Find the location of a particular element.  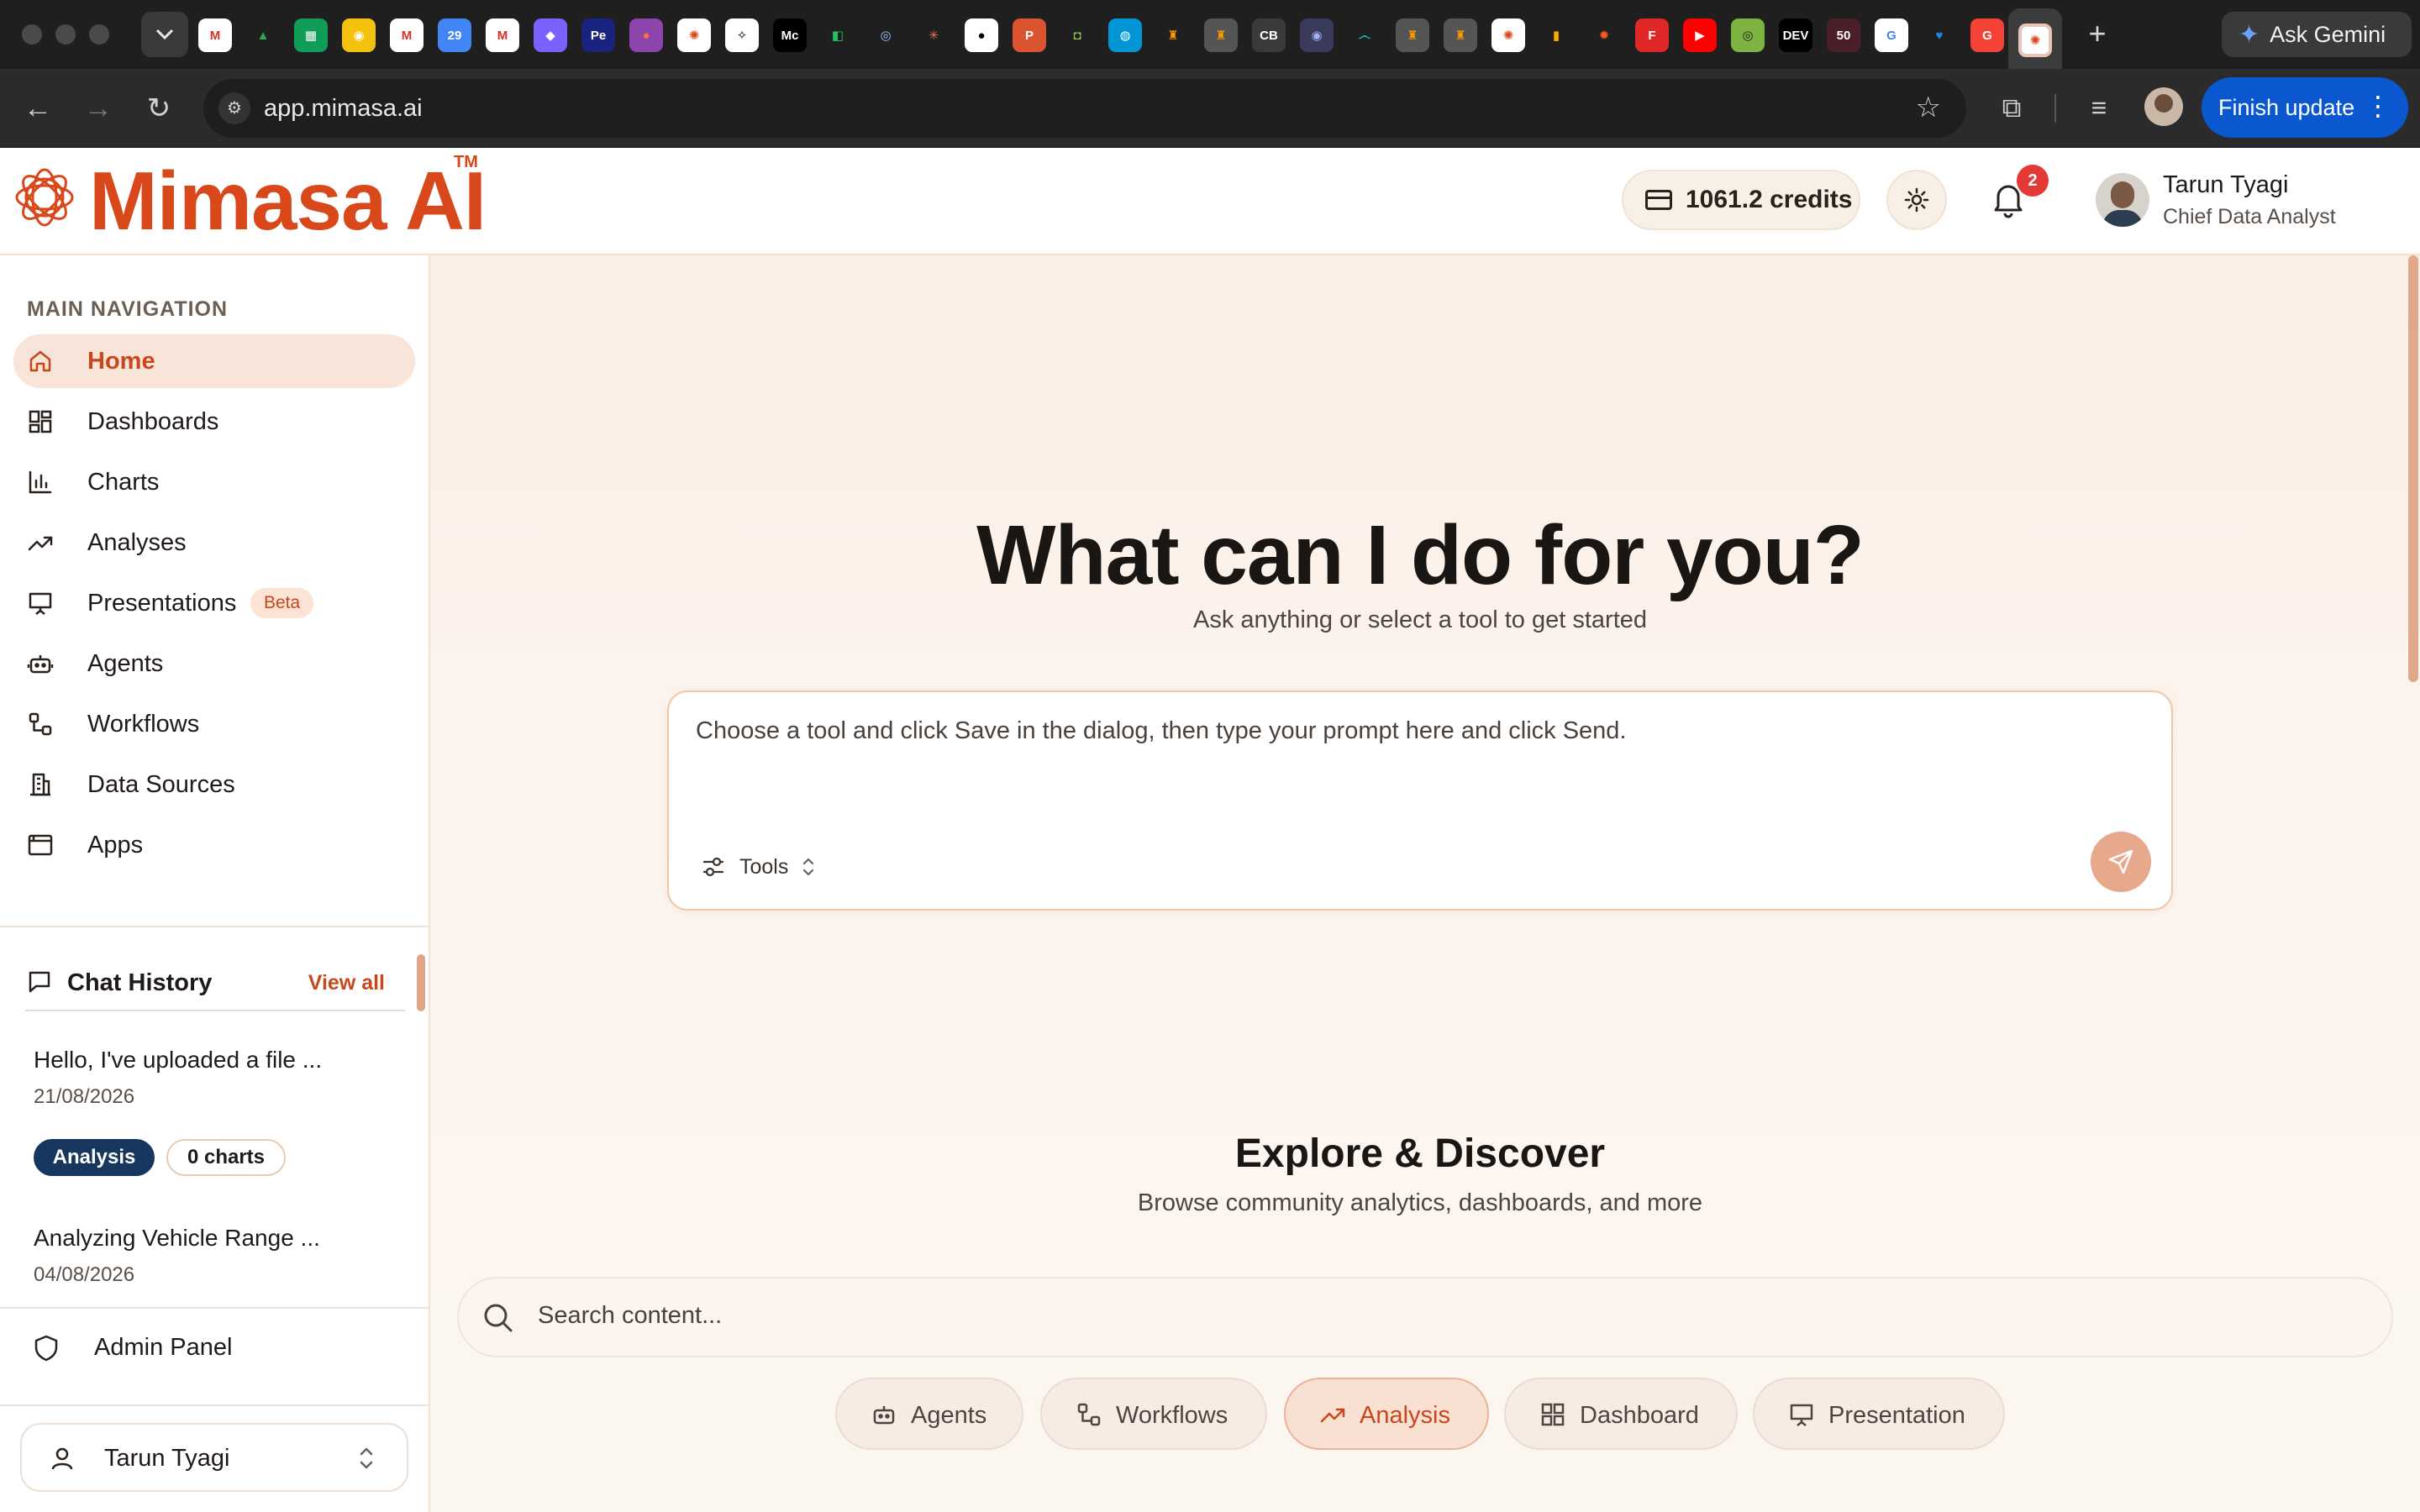

tab-search-button is located at coordinates (165, 34).